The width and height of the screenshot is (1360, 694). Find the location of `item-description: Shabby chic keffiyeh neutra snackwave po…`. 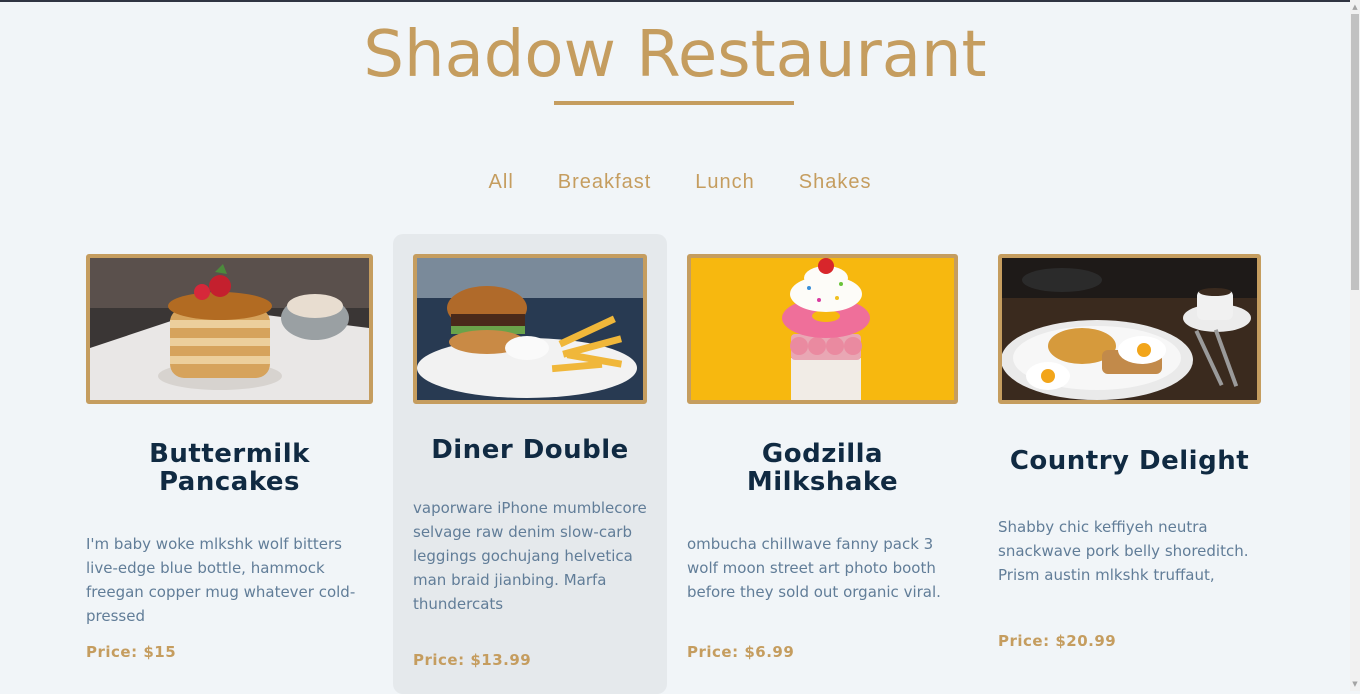

item-description: Shabby chic keffiyeh neutra snackwave po… is located at coordinates (1123, 551).